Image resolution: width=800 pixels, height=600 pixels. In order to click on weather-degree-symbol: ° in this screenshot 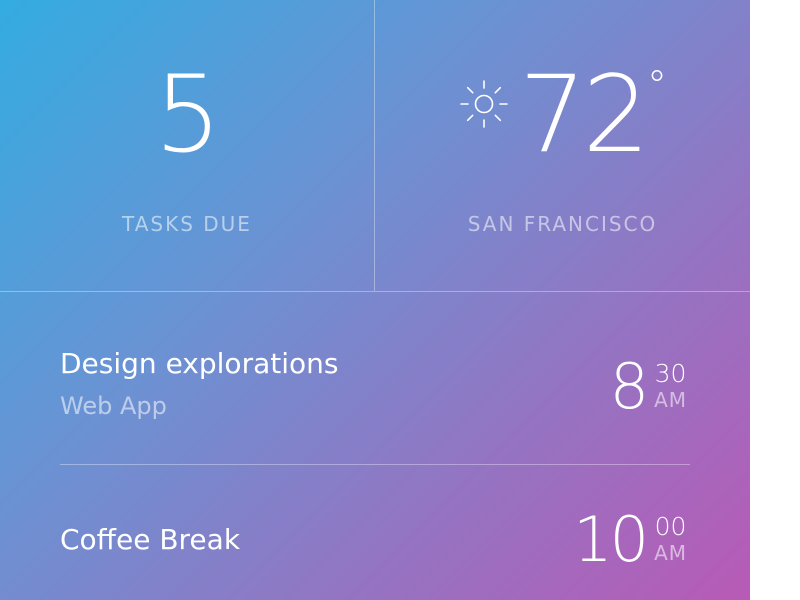, I will do `click(657, 86)`.